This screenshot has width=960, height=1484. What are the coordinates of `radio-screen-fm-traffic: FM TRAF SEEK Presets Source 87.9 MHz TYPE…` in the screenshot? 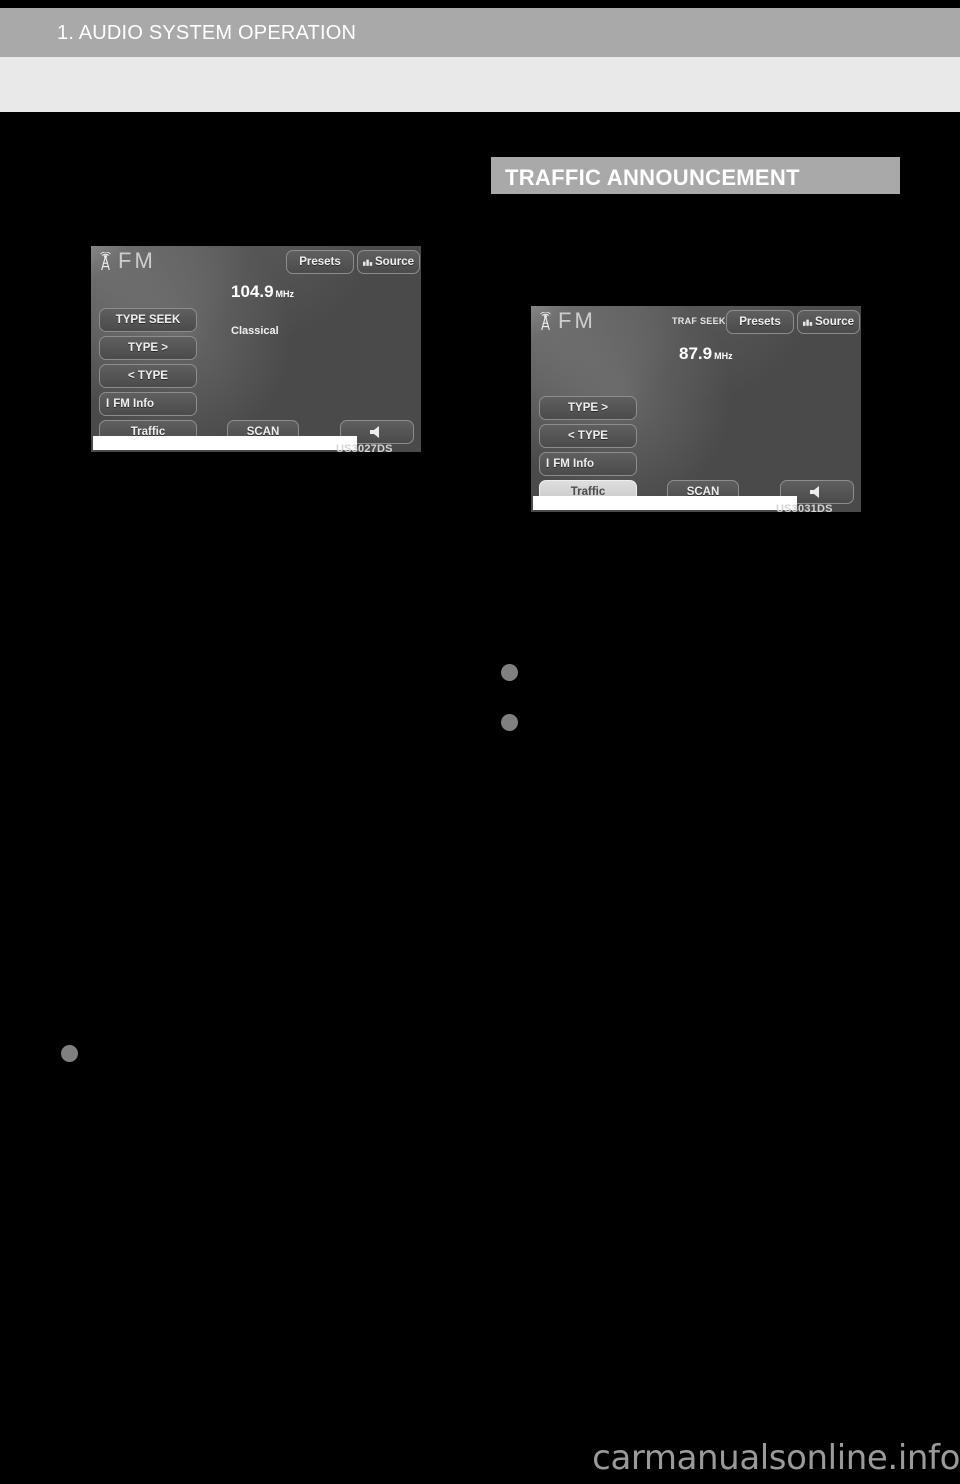 It's located at (696, 409).